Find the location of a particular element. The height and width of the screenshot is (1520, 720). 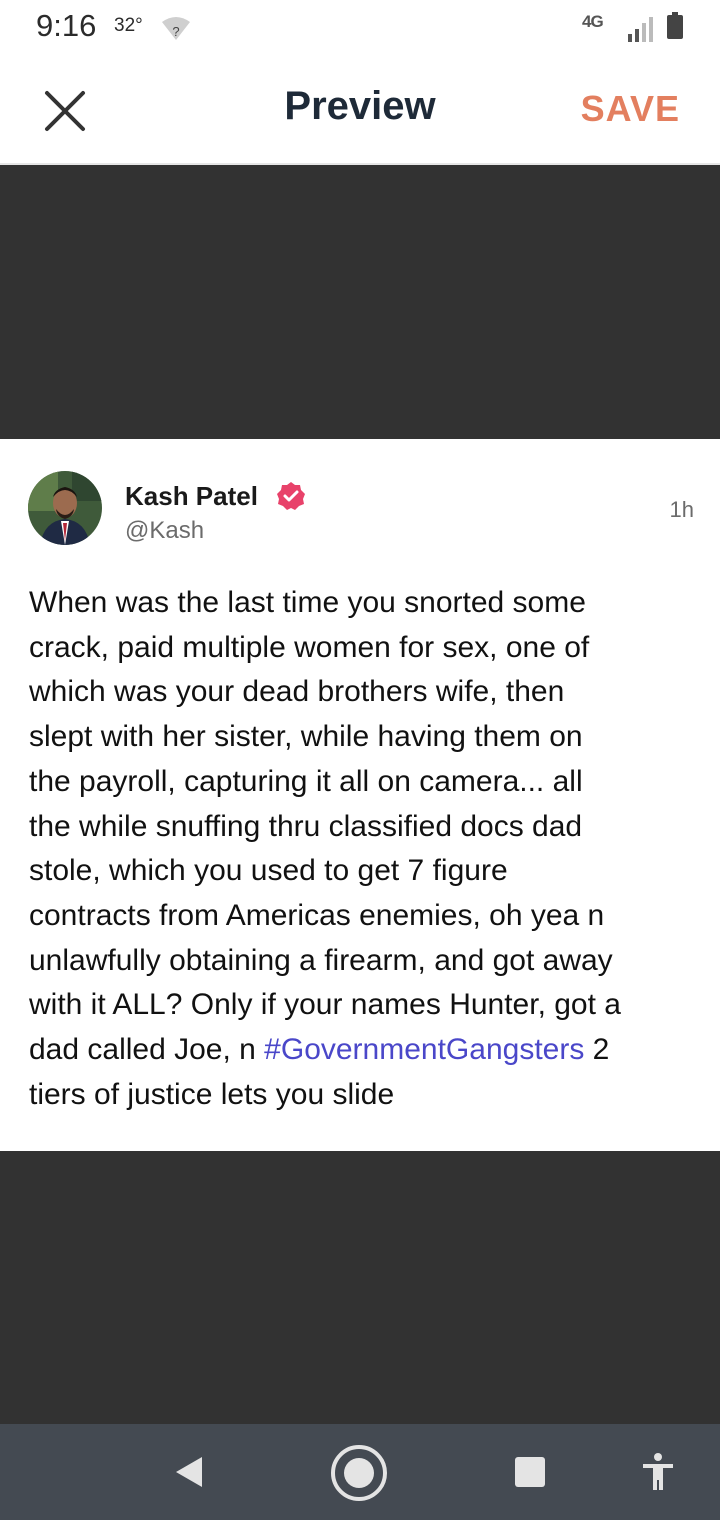

home-circle-icon is located at coordinates (359, 1473).